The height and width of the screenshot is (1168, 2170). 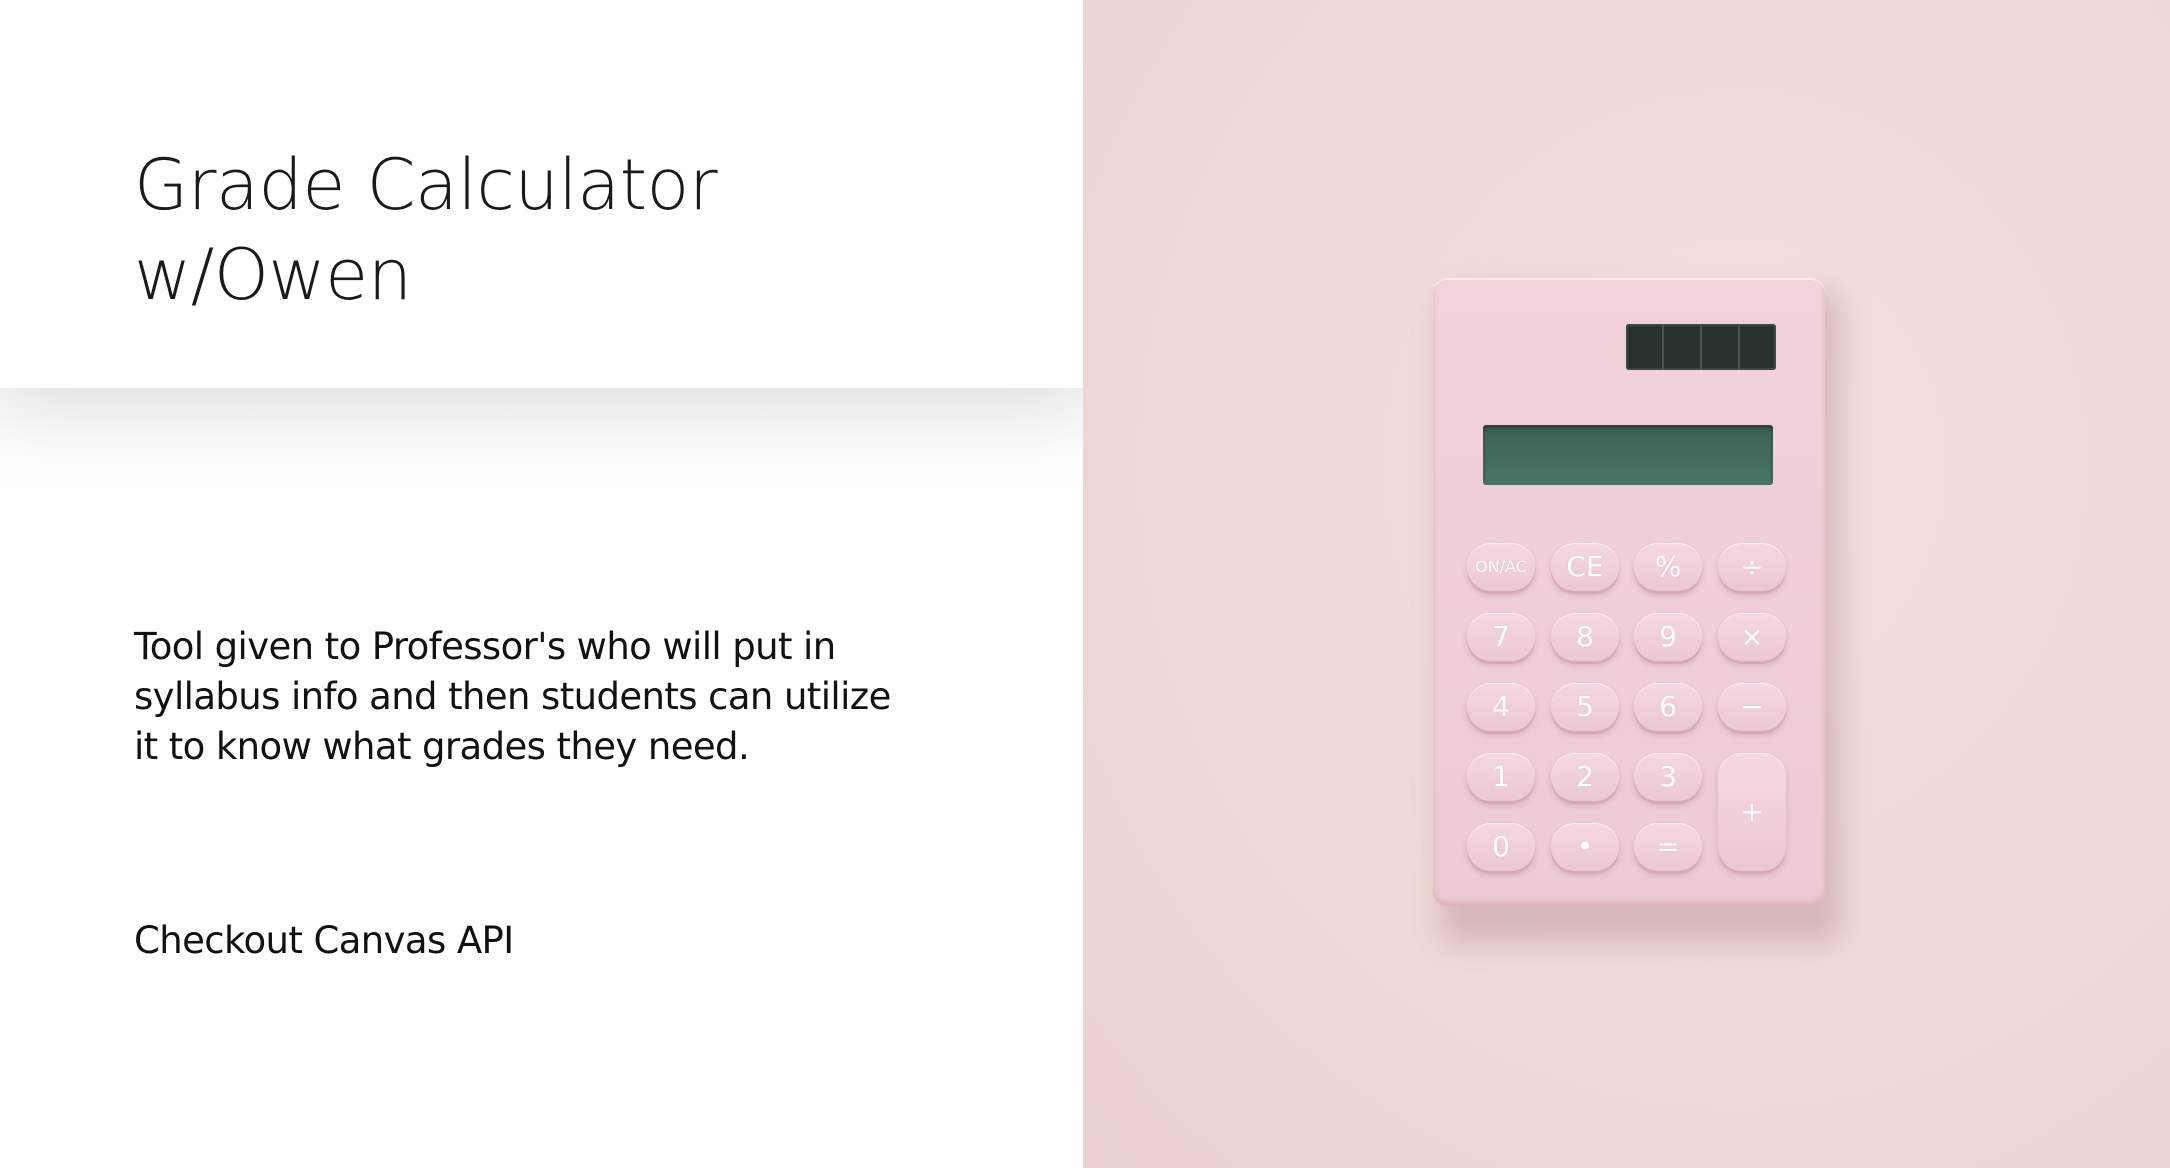 What do you see at coordinates (1585, 567) in the screenshot?
I see `key-ce: CE` at bounding box center [1585, 567].